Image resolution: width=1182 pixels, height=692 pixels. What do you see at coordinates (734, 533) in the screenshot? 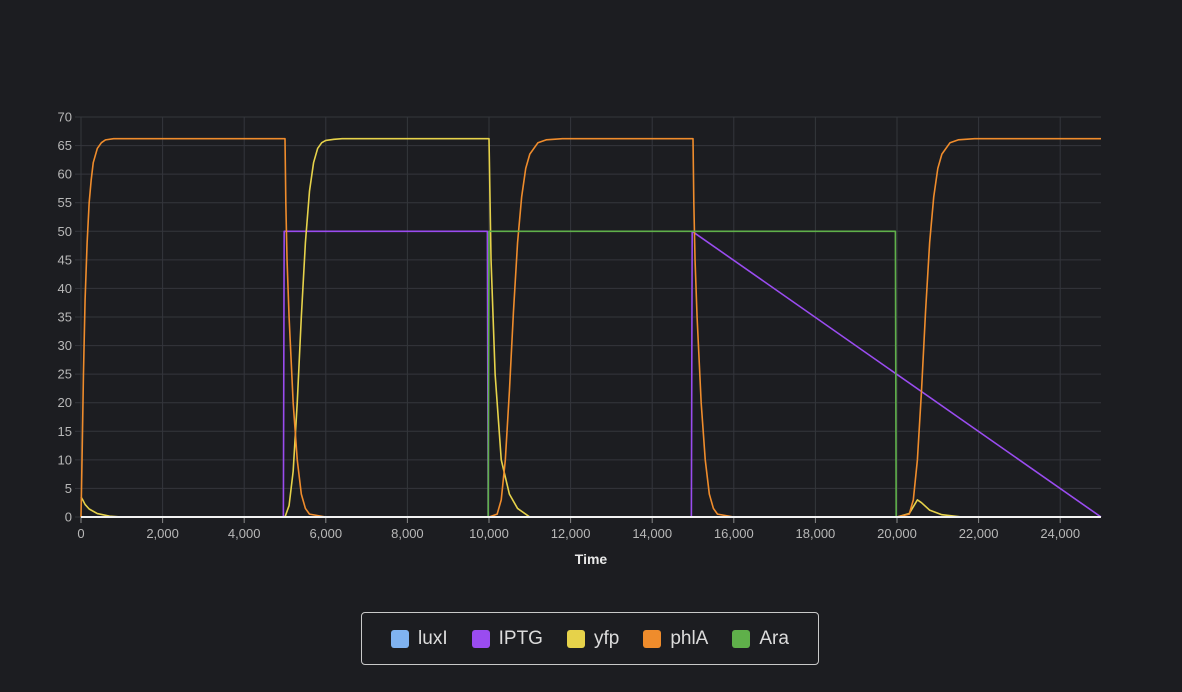
I see `x-tick-label: 16,000` at bounding box center [734, 533].